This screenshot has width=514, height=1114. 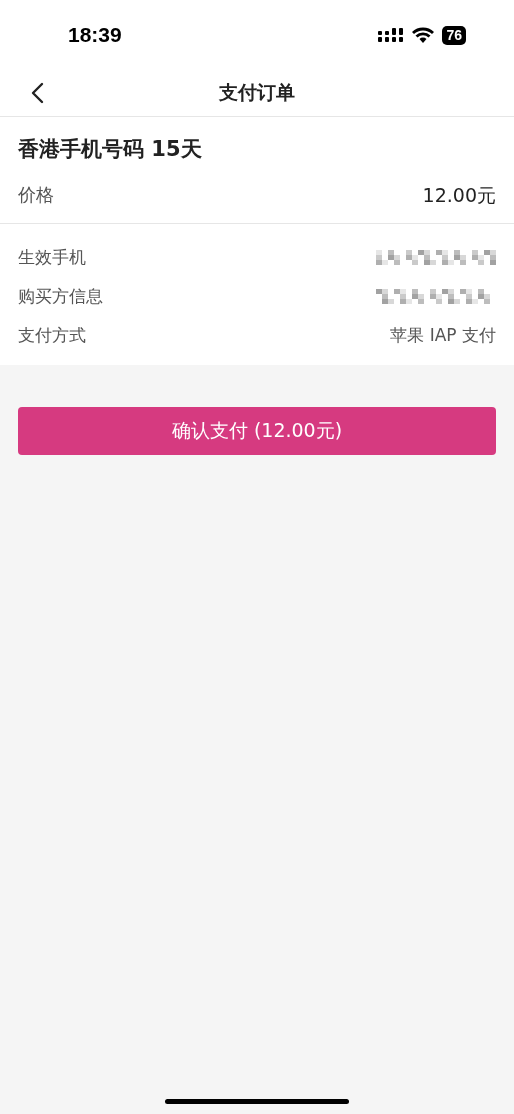 What do you see at coordinates (257, 431) in the screenshot?
I see `confirm-pay-button: 确认支付 (12.00元)` at bounding box center [257, 431].